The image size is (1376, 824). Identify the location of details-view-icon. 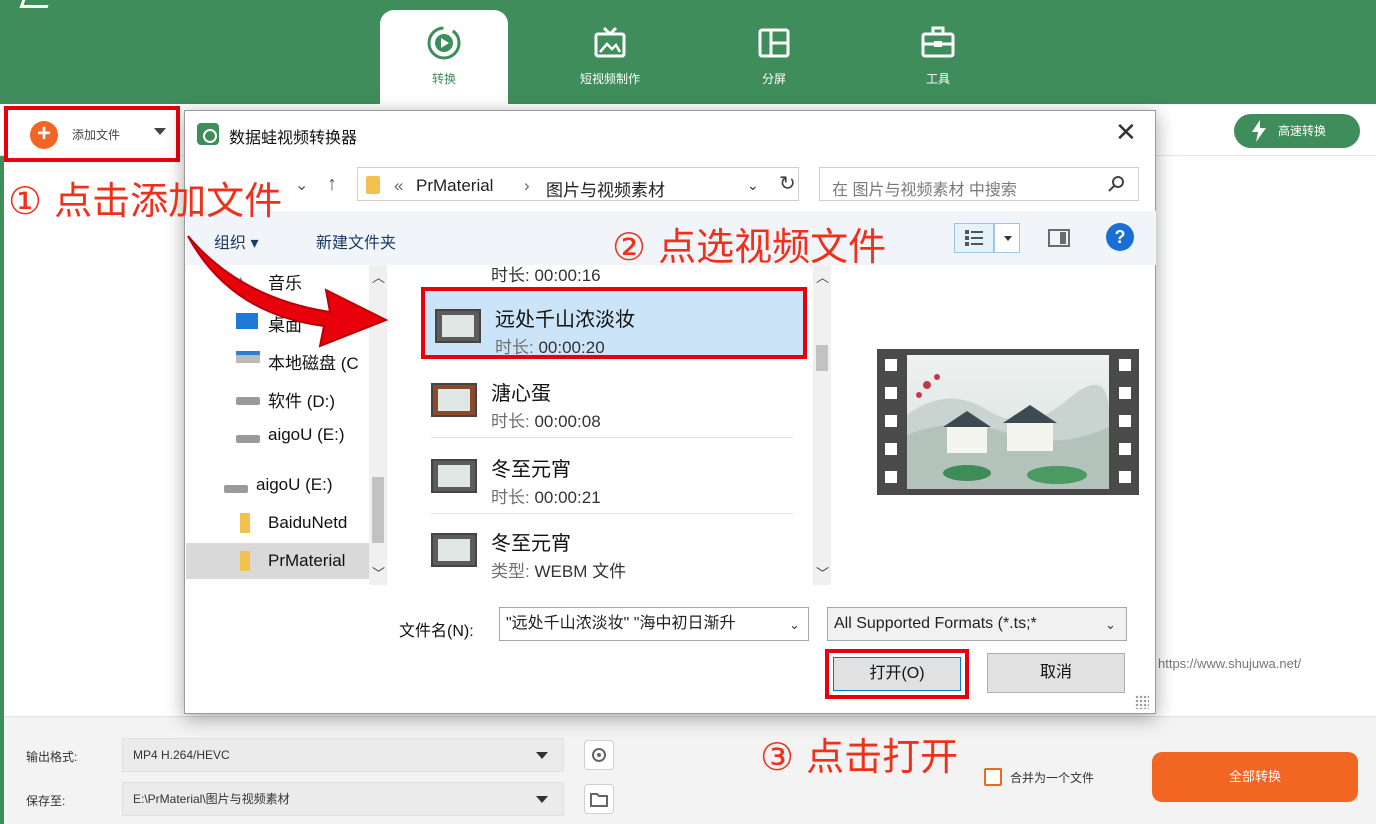
(974, 238).